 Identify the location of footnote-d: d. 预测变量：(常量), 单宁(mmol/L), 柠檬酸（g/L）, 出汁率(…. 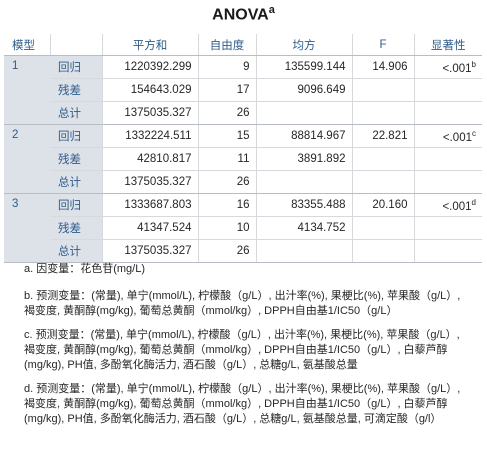
(242, 404).